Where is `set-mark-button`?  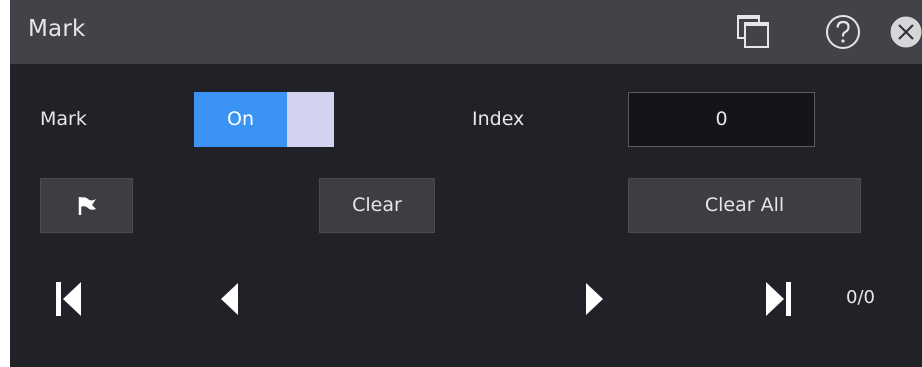
set-mark-button is located at coordinates (86, 205).